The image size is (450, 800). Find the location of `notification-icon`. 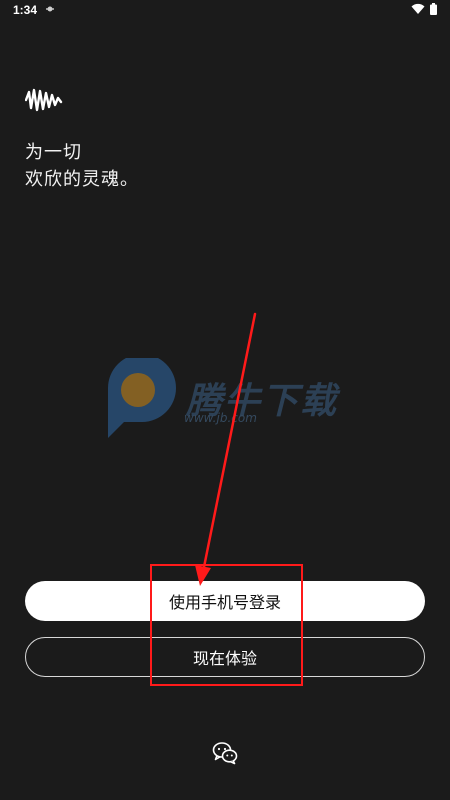

notification-icon is located at coordinates (50, 9).